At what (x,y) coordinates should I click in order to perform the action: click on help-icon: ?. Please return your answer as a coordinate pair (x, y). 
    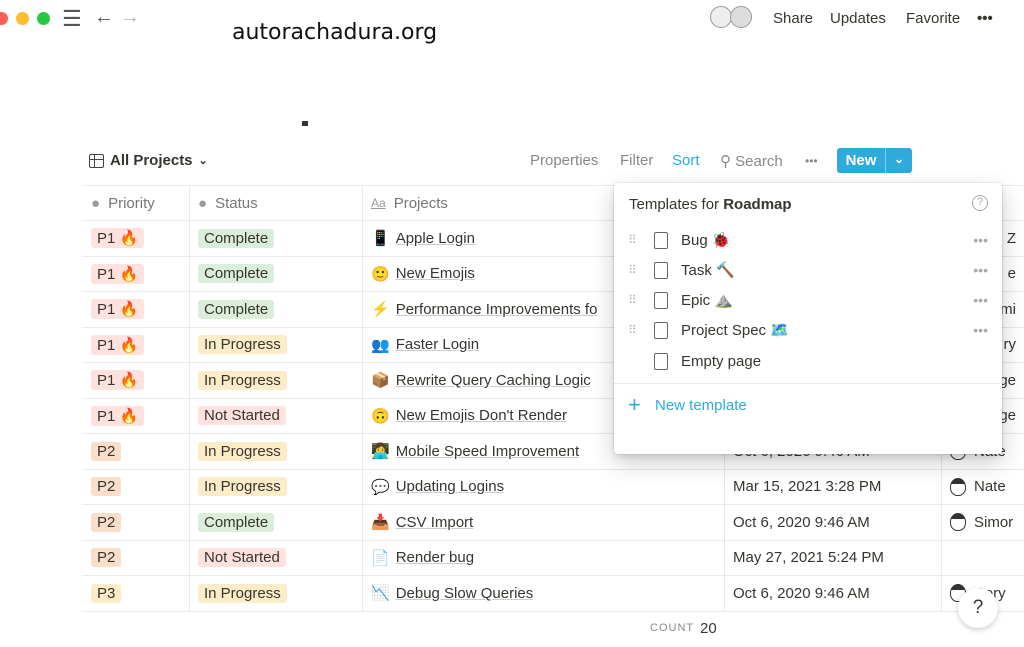
    Looking at the image, I should click on (980, 203).